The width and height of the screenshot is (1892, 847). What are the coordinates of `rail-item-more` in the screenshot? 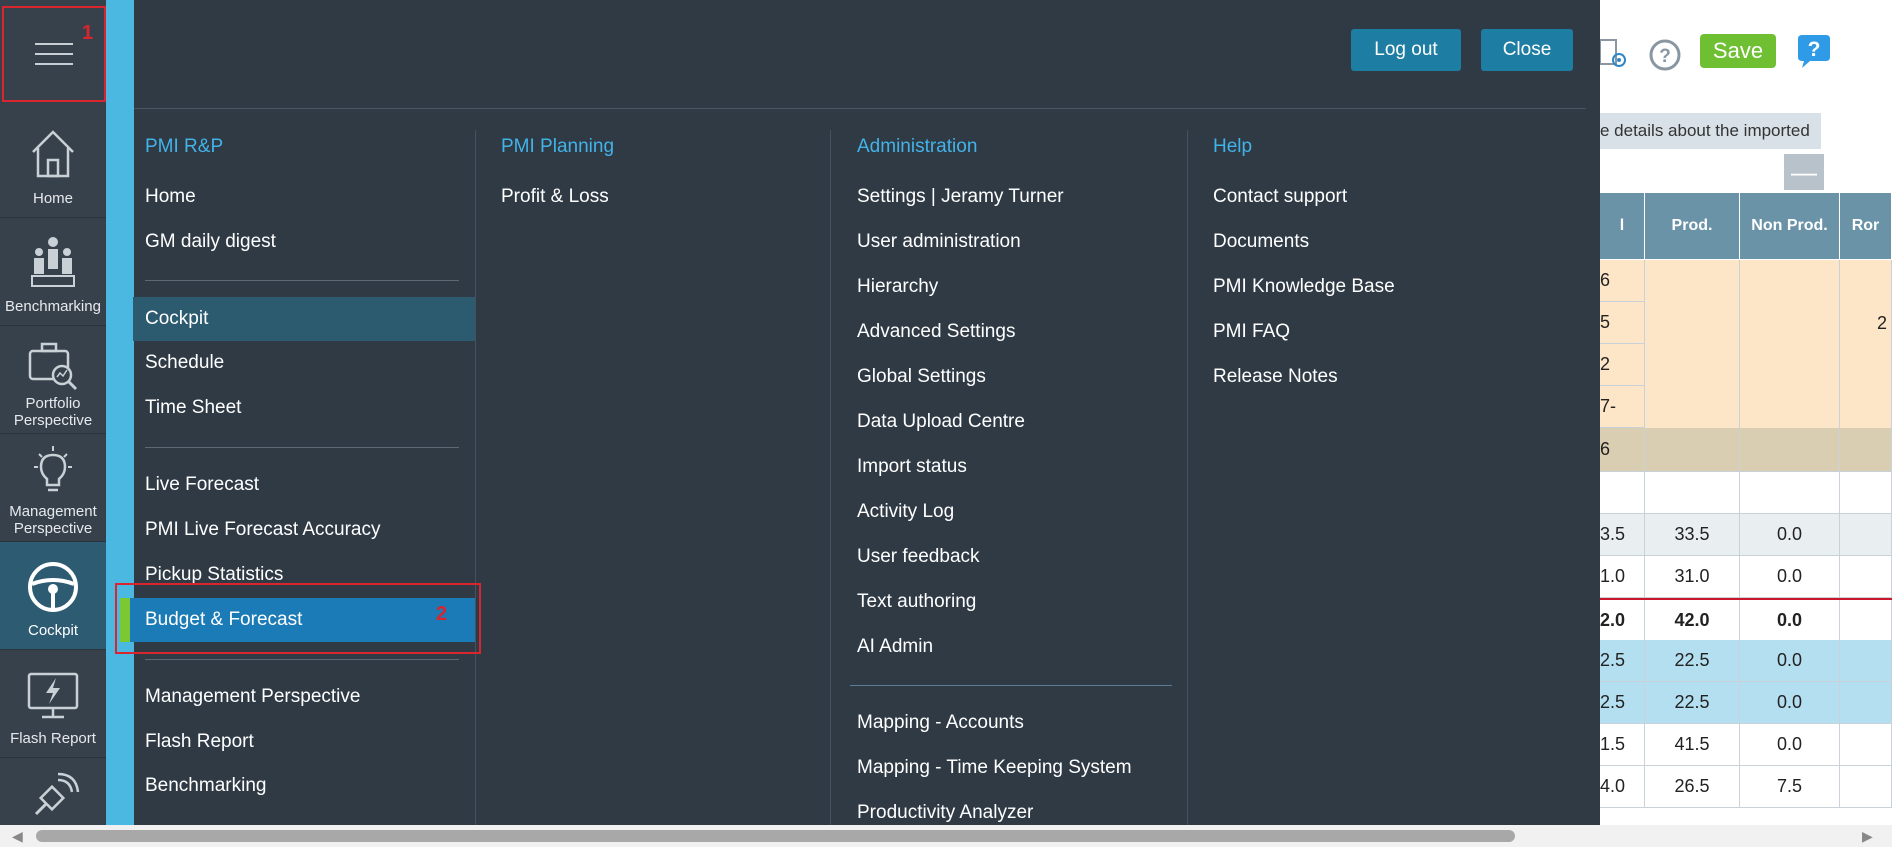 It's located at (53, 791).